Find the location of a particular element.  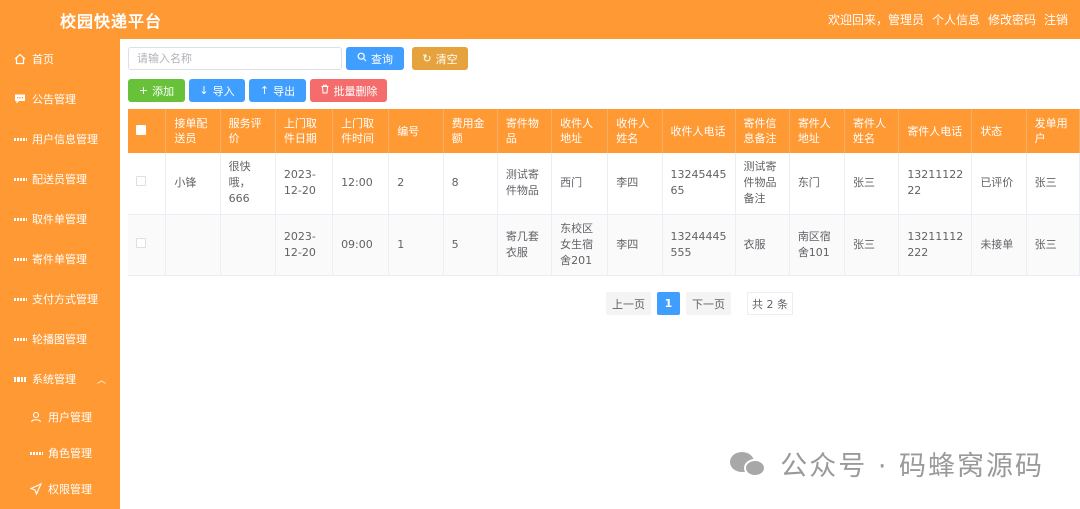

pagination: 上一页 1 下一页 共 2 条 is located at coordinates (699, 303).